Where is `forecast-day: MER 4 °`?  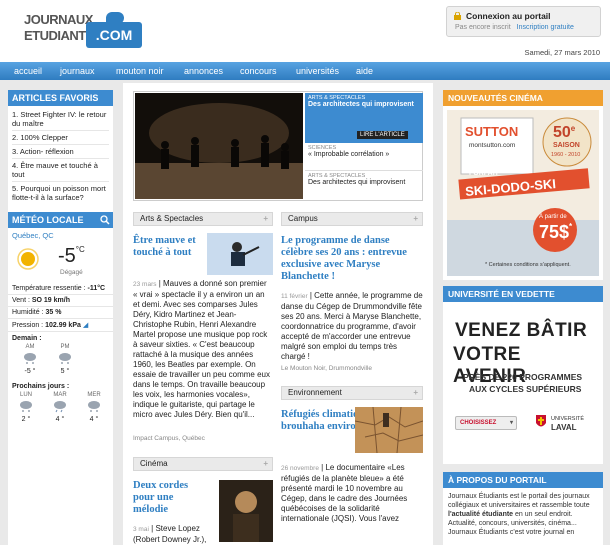 forecast-day: MER 4 ° is located at coordinates (94, 407).